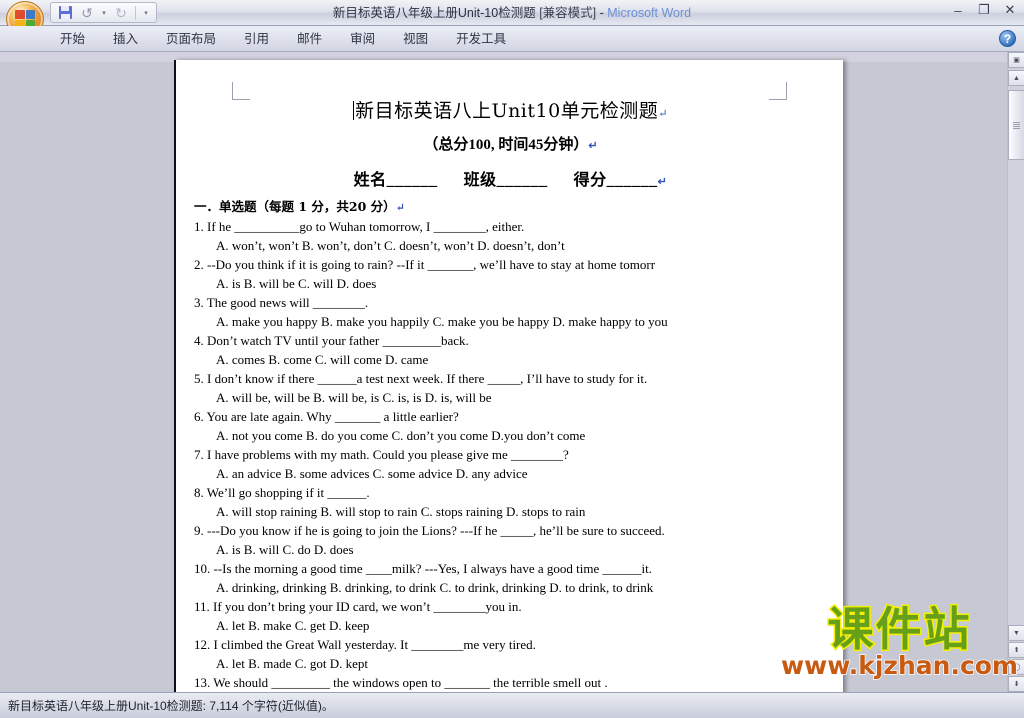  What do you see at coordinates (171, 706) in the screenshot?
I see `status-text: 新目标英语八年级上册Unit-10检测题: 7,114 个字符(近似值)。` at bounding box center [171, 706].